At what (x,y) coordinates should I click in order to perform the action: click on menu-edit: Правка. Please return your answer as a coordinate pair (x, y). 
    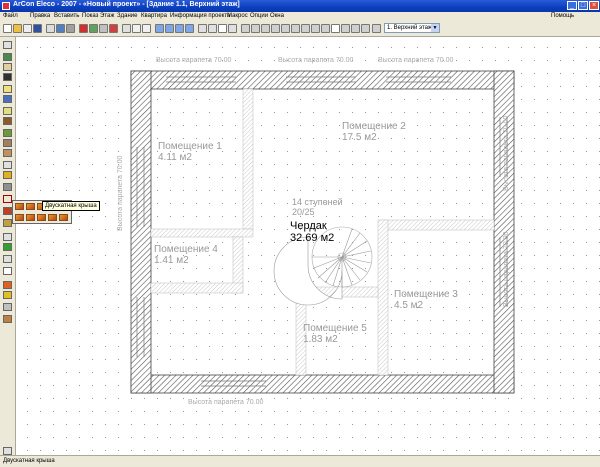
    Looking at the image, I should click on (40, 16).